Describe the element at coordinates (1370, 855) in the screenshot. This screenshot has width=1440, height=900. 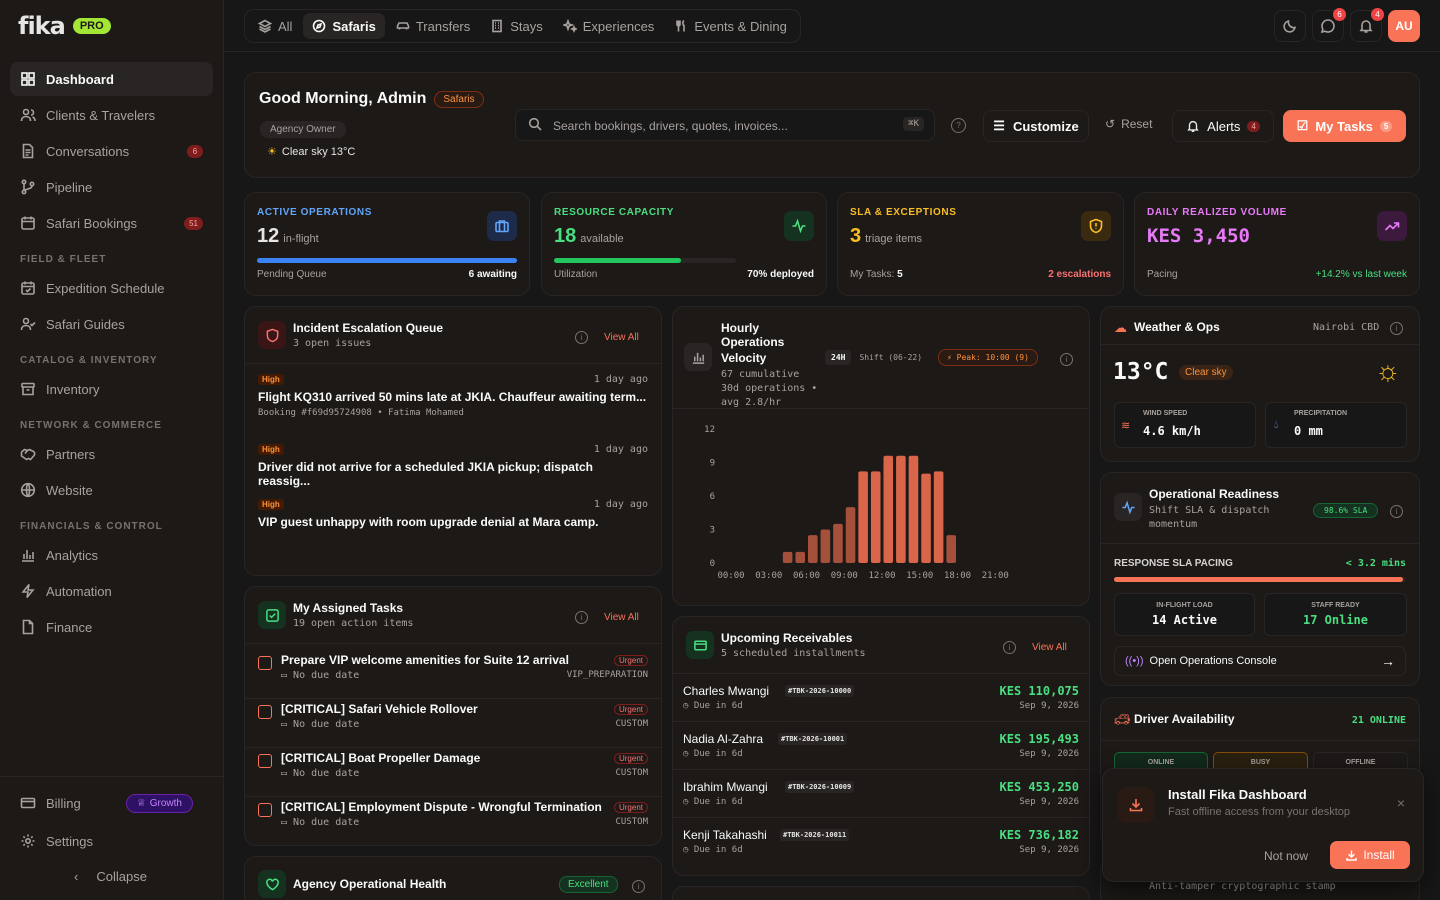
I see `install-button: Install` at that location.